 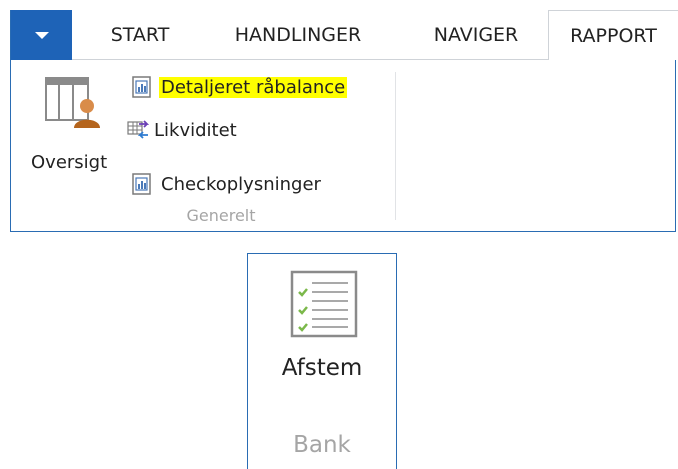 I want to click on group-label-bank: Bank, so click(x=322, y=445).